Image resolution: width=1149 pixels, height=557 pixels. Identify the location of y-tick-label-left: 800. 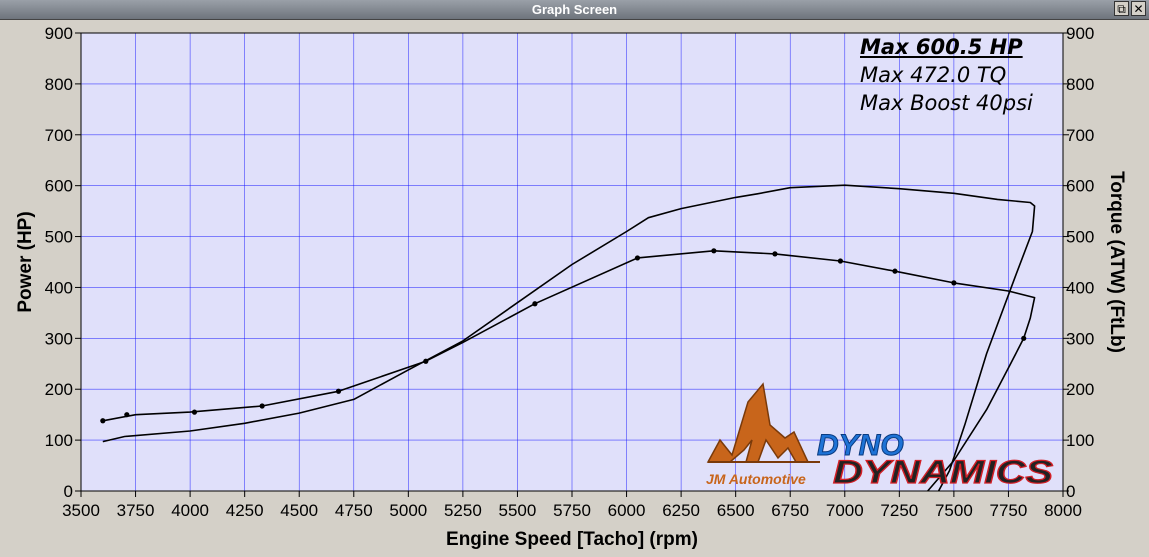
(59, 84).